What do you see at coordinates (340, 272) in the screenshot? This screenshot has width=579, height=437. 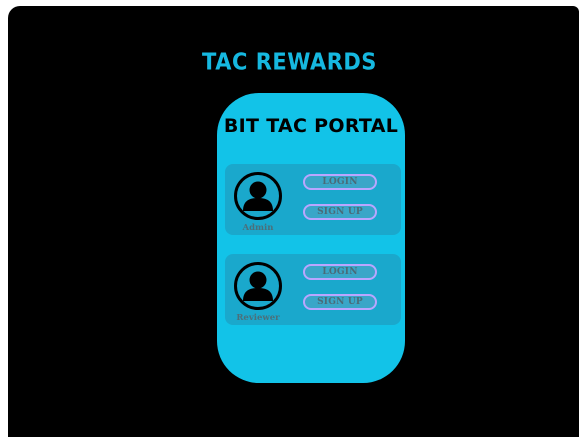 I see `reviewer-login-button: LOGIN` at bounding box center [340, 272].